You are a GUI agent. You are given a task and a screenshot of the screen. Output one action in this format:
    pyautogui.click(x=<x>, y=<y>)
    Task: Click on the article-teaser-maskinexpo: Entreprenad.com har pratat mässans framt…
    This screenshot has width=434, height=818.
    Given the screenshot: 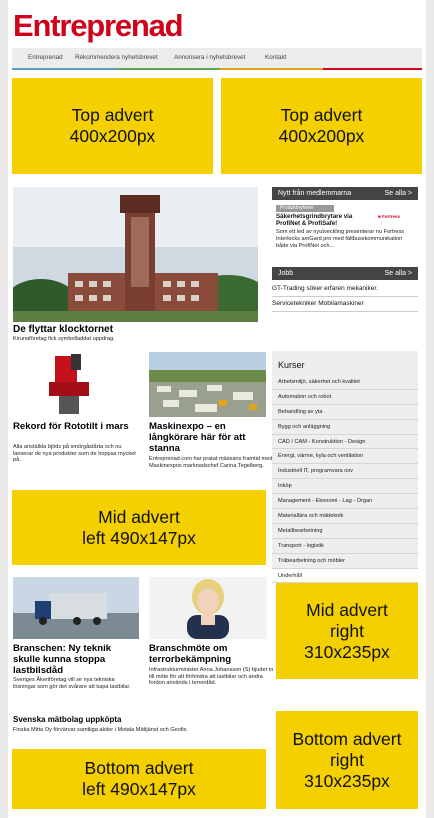 What is the action you would take?
    pyautogui.click(x=211, y=462)
    